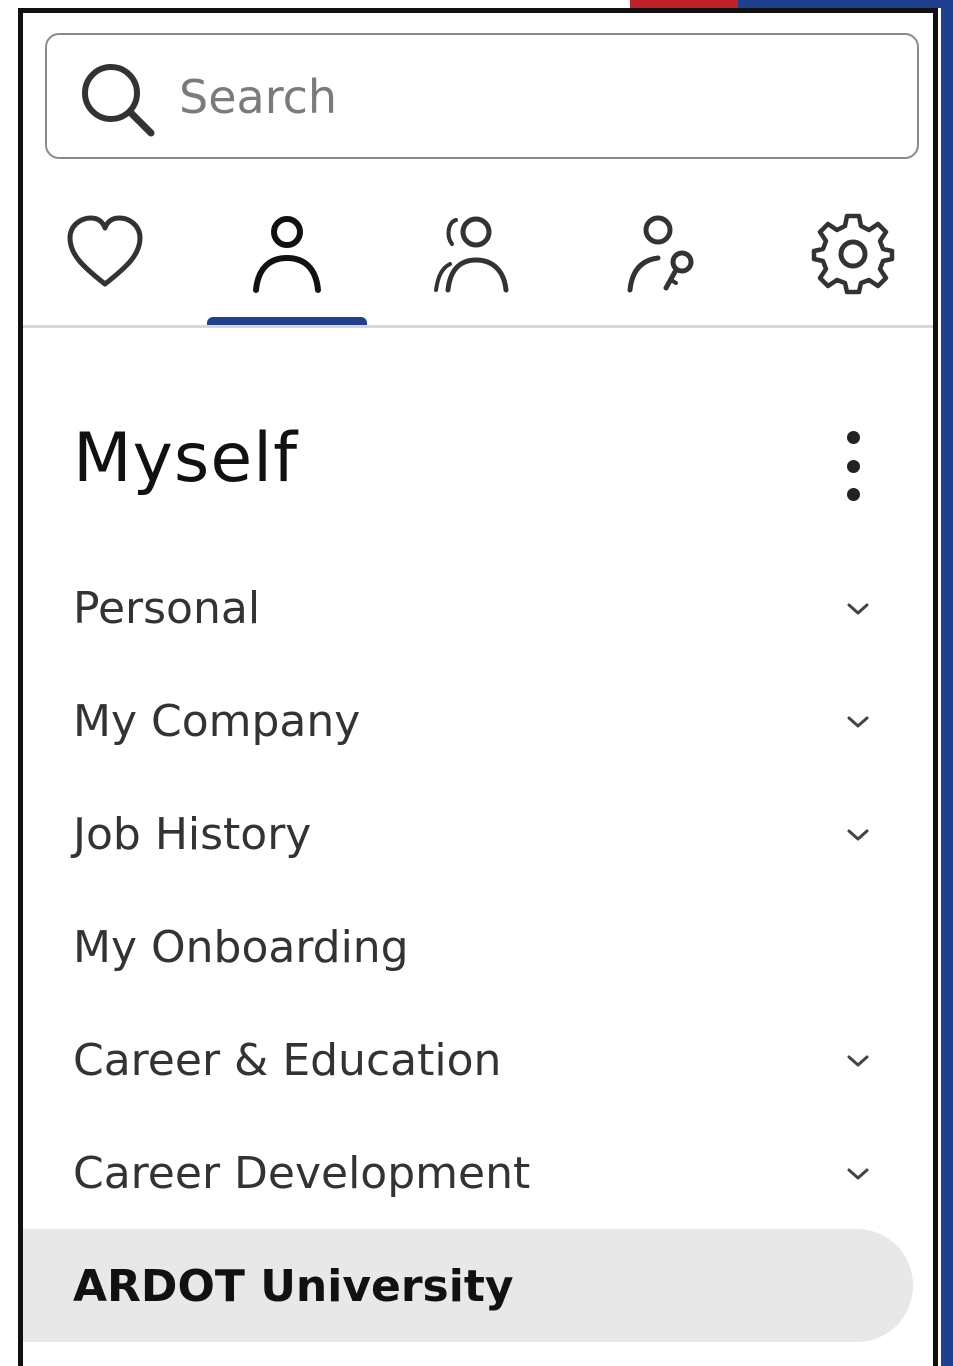 Image resolution: width=953 pixels, height=1366 pixels. What do you see at coordinates (118, 100) in the screenshot?
I see `search-icon` at bounding box center [118, 100].